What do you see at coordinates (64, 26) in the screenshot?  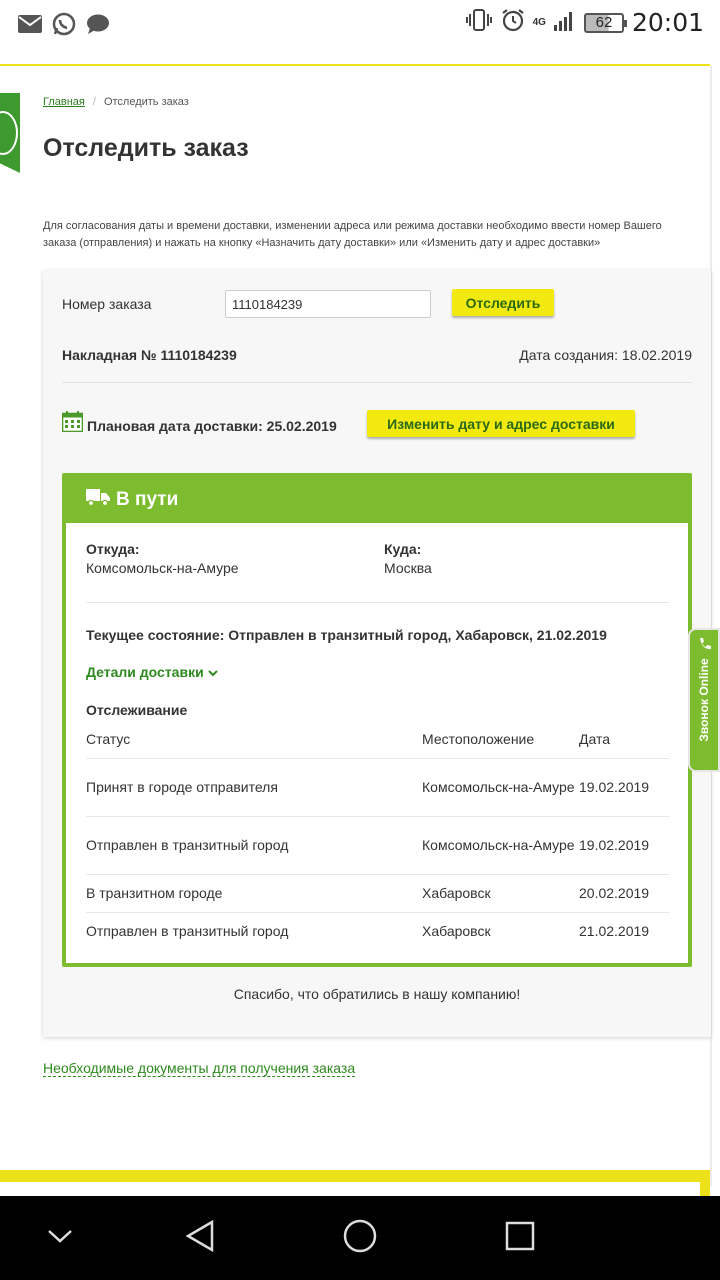 I see `whatsapp-icon` at bounding box center [64, 26].